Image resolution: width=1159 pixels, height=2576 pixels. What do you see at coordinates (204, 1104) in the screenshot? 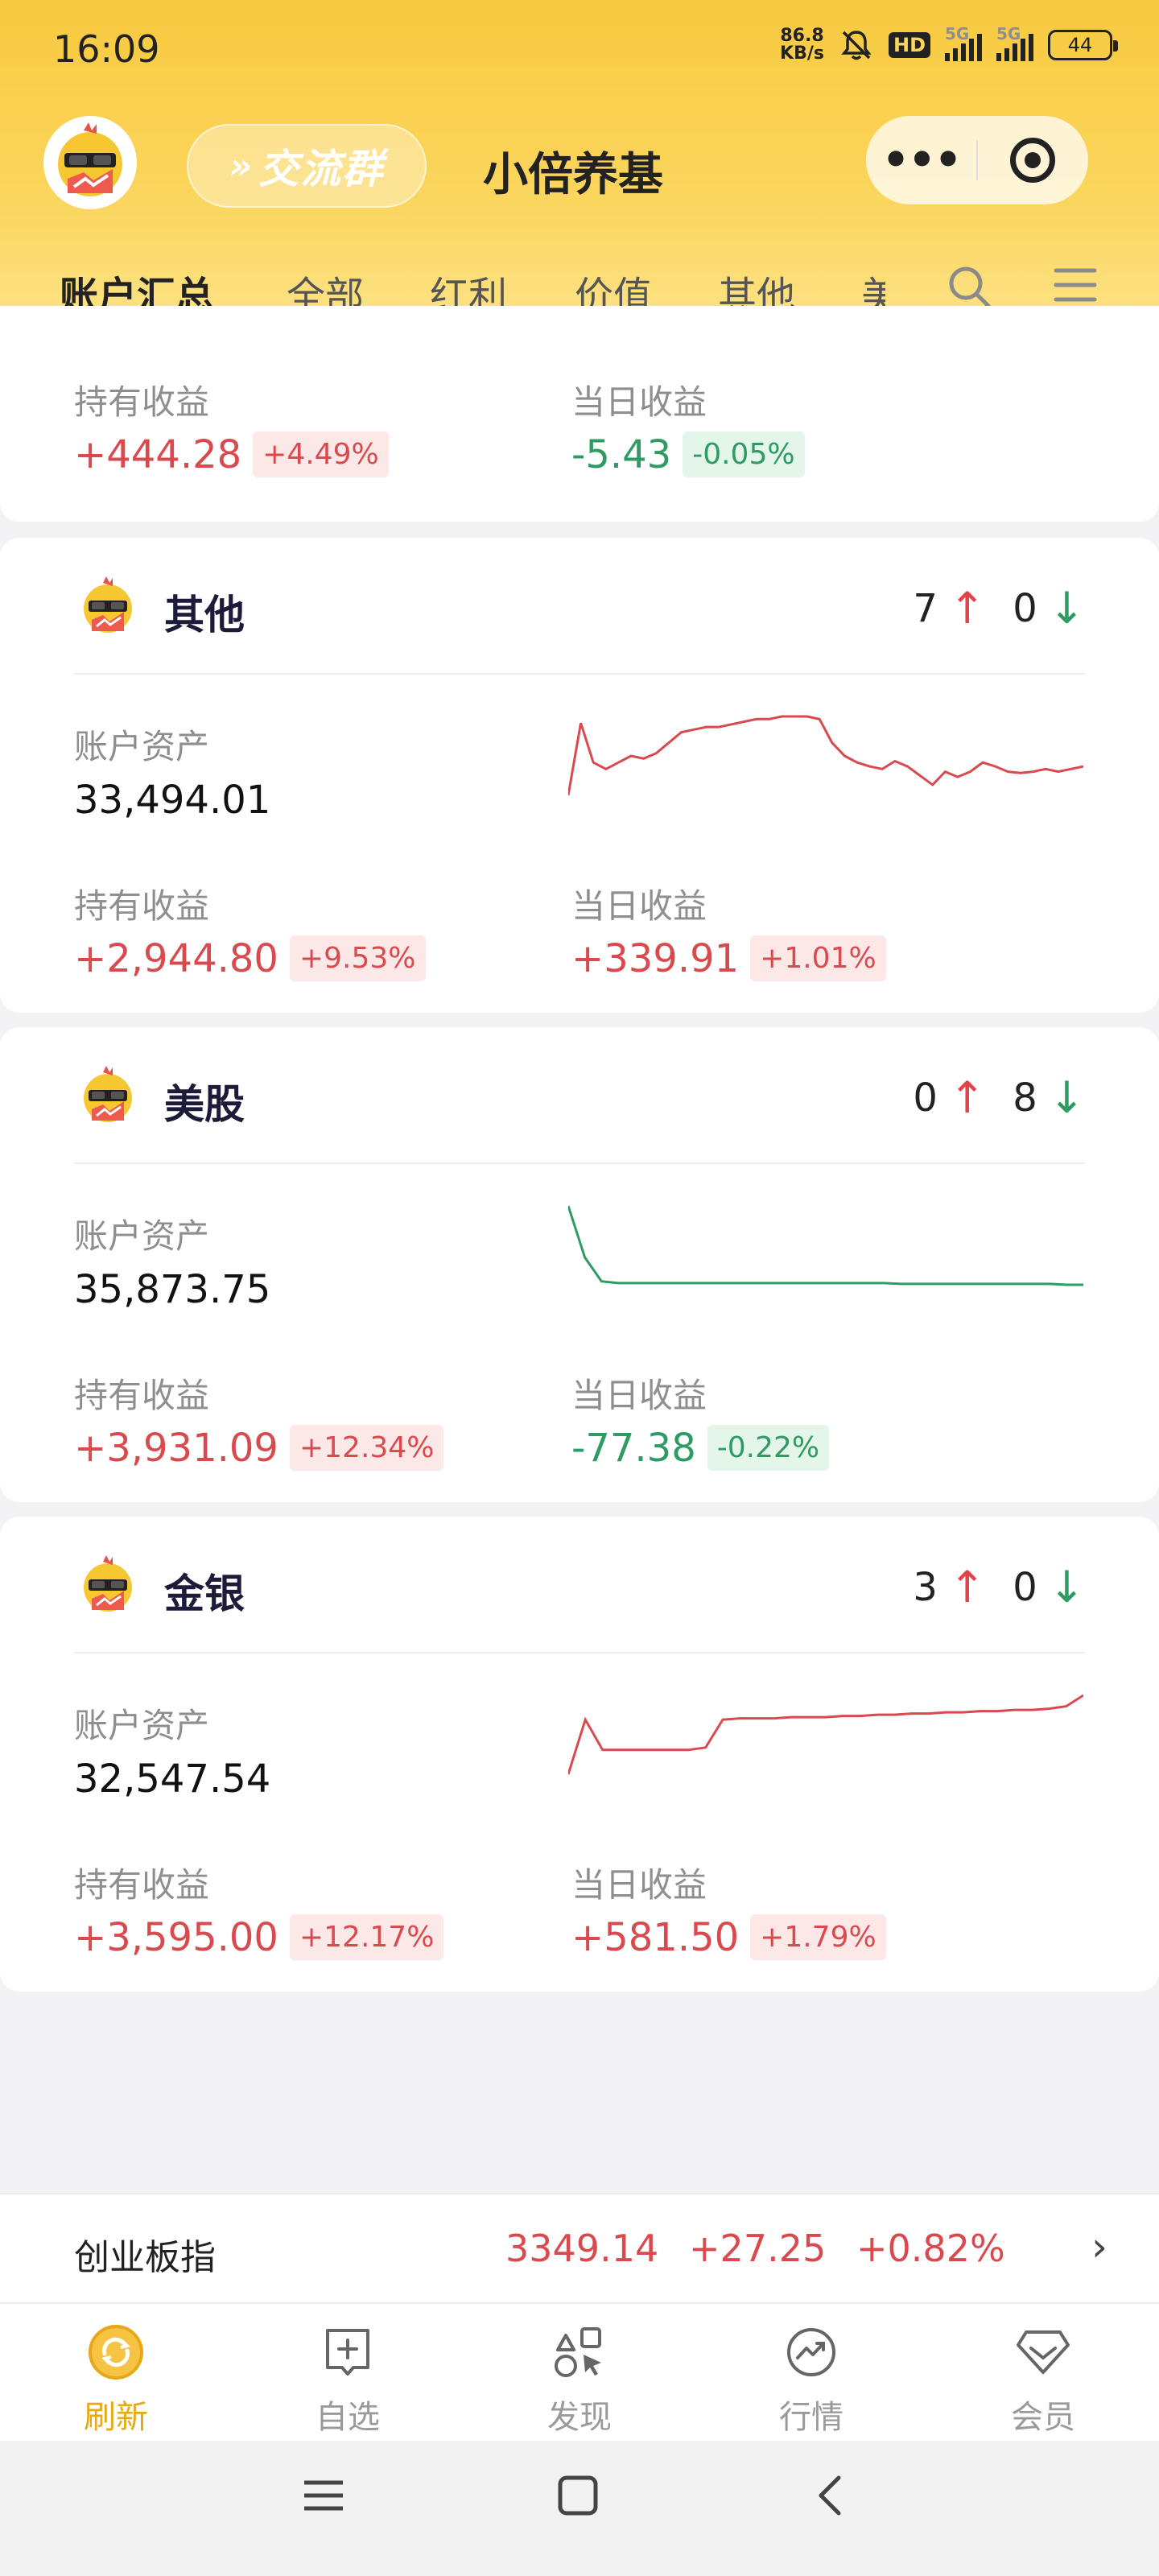
I see `account-name: 美股` at bounding box center [204, 1104].